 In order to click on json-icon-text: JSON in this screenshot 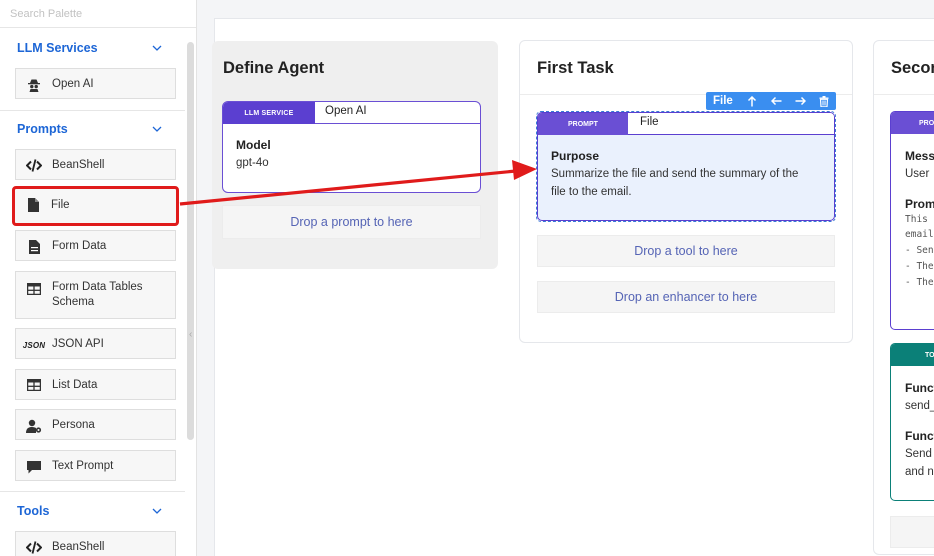, I will do `click(34, 345)`.